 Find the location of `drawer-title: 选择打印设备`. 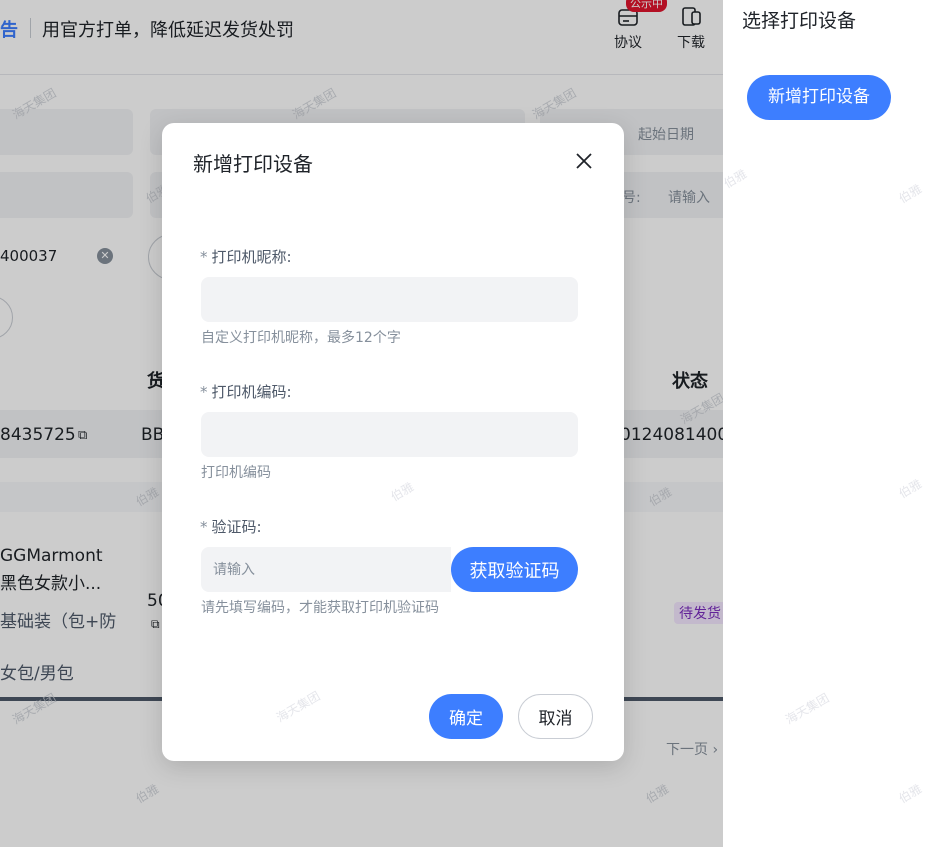

drawer-title: 选择打印设备 is located at coordinates (799, 21).